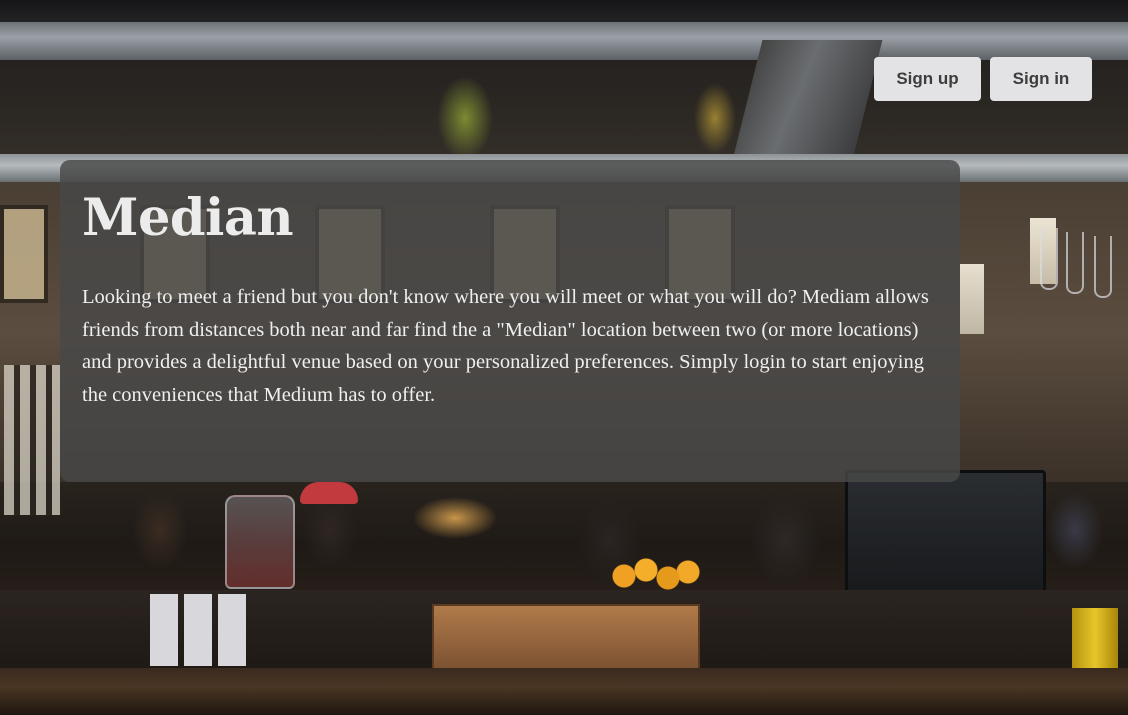  I want to click on page-title: Median, so click(188, 218).